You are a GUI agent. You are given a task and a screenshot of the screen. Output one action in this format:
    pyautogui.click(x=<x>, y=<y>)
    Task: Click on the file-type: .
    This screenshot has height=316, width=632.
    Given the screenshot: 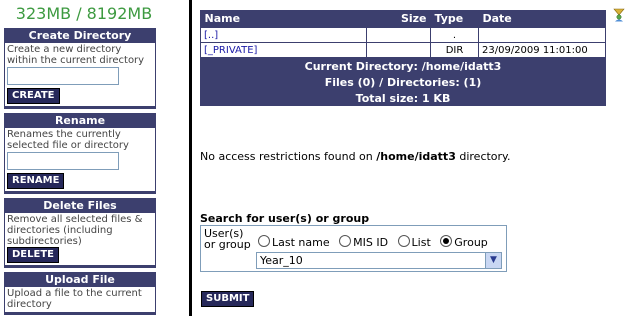 What is the action you would take?
    pyautogui.click(x=454, y=35)
    